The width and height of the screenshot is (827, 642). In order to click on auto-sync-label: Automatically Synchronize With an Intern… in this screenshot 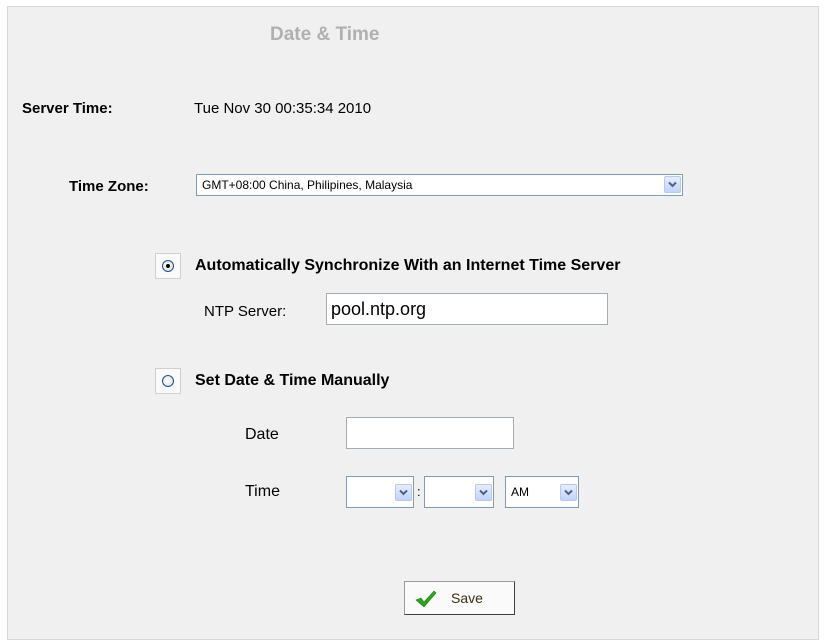, I will do `click(408, 265)`.